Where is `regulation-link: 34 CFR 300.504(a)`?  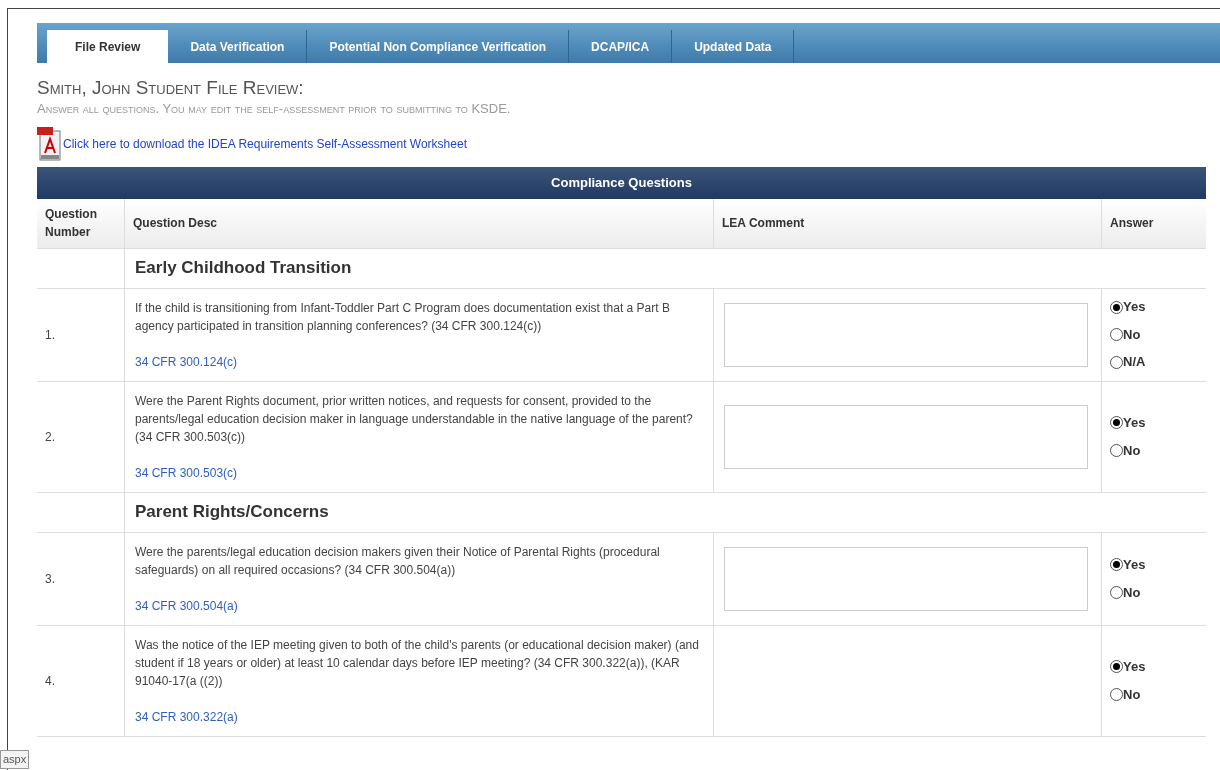
regulation-link: 34 CFR 300.504(a) is located at coordinates (419, 605).